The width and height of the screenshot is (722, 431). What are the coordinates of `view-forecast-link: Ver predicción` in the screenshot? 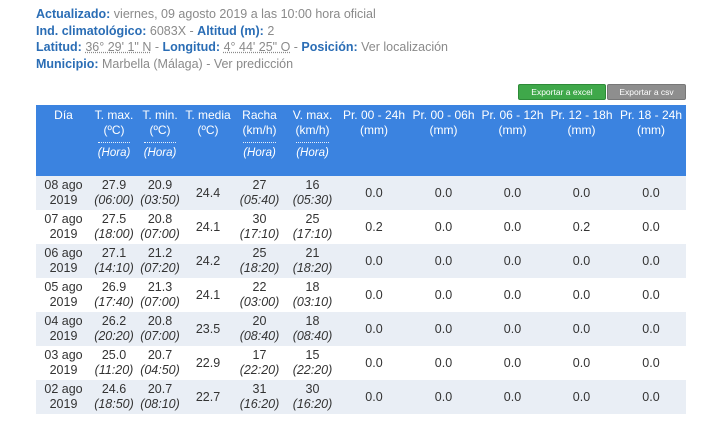 It's located at (253, 64).